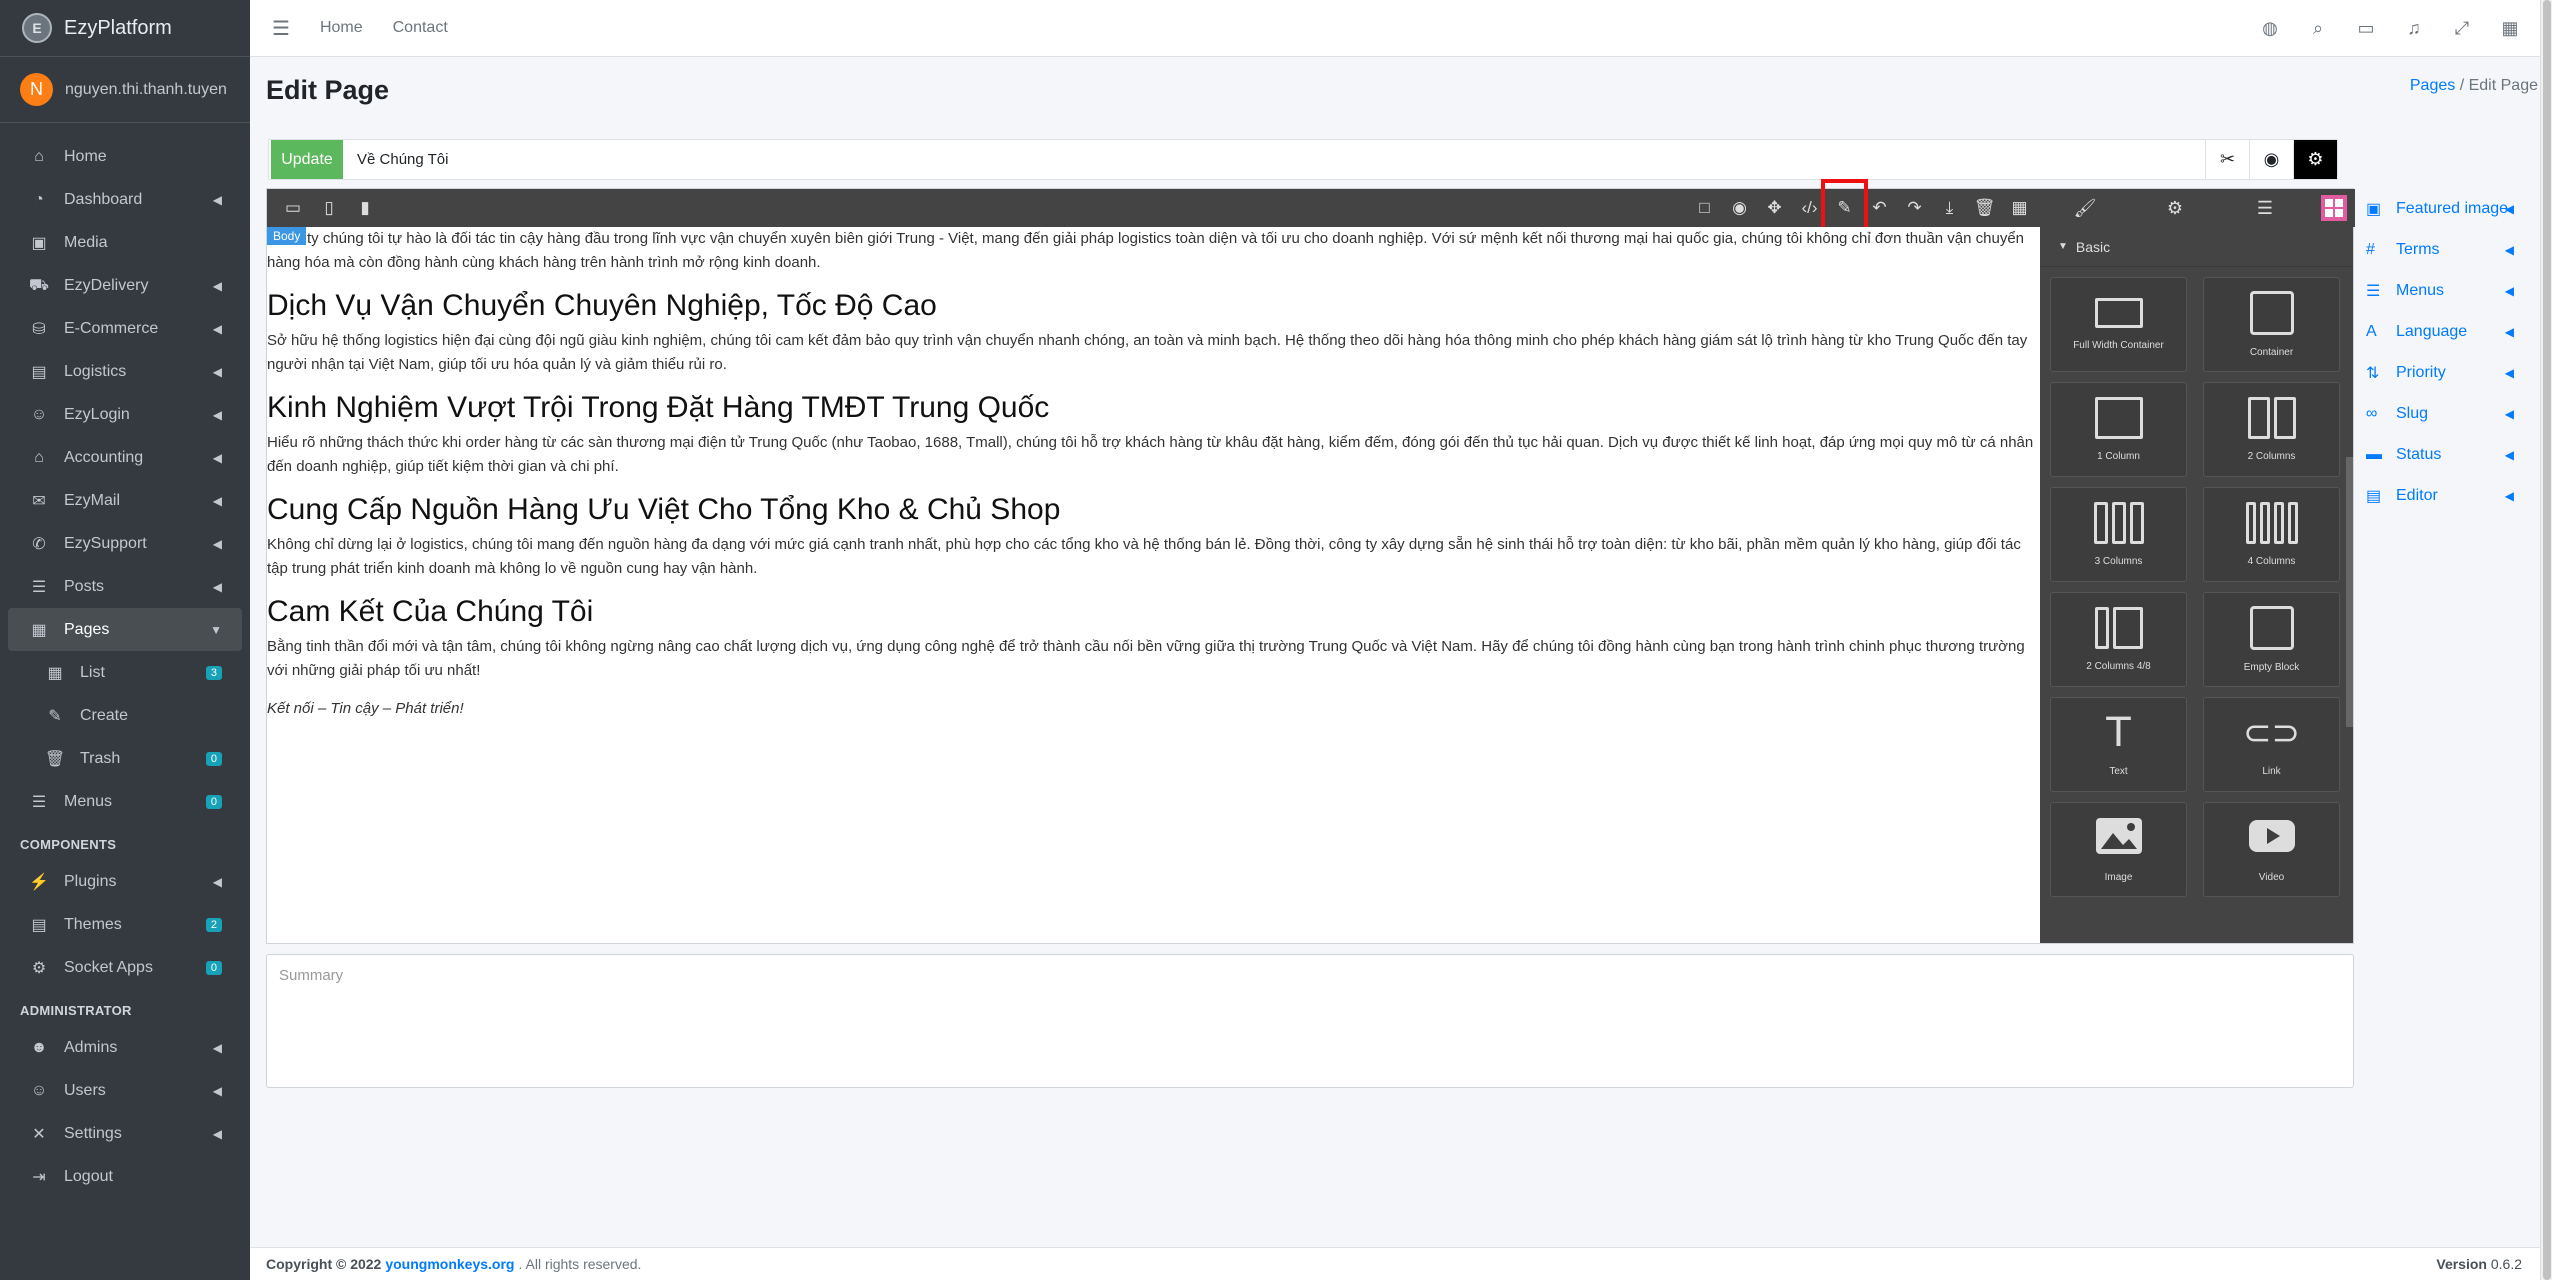 This screenshot has width=2552, height=1280. I want to click on sidebar-item-create: ✎ Create, so click(125, 715).